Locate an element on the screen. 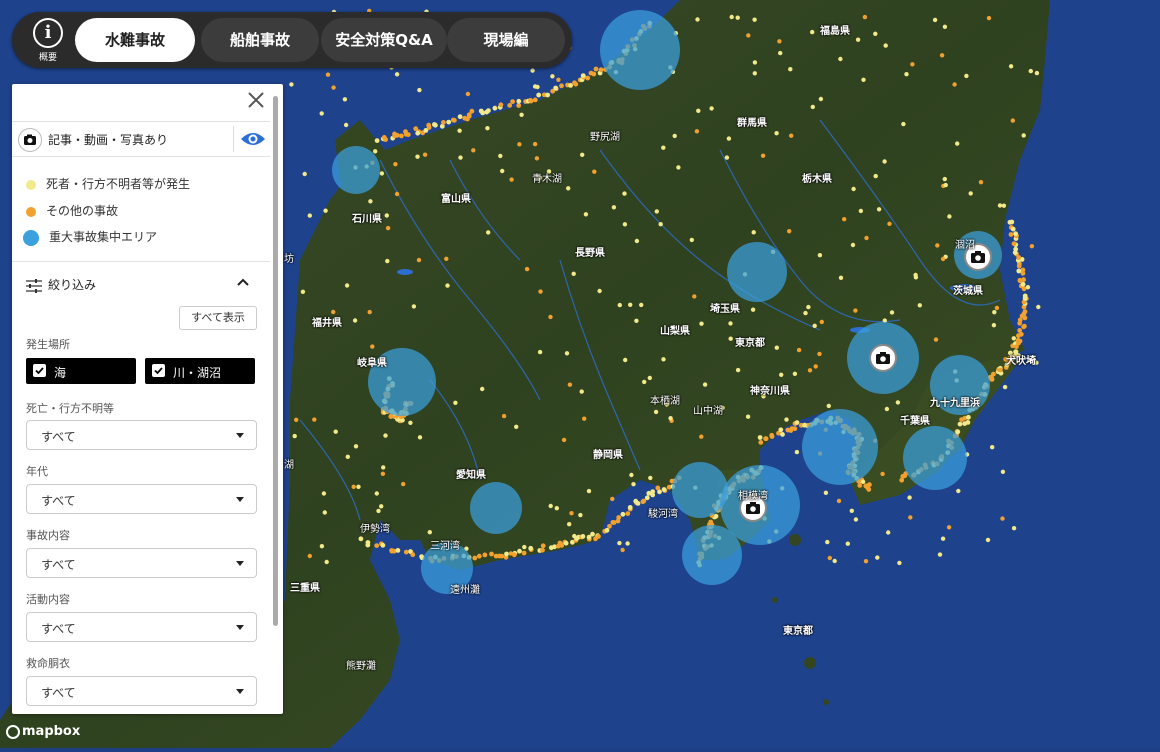 This screenshot has height=752, width=1160. media-toggle-row: 記事・動画・写真あり is located at coordinates (141, 139).